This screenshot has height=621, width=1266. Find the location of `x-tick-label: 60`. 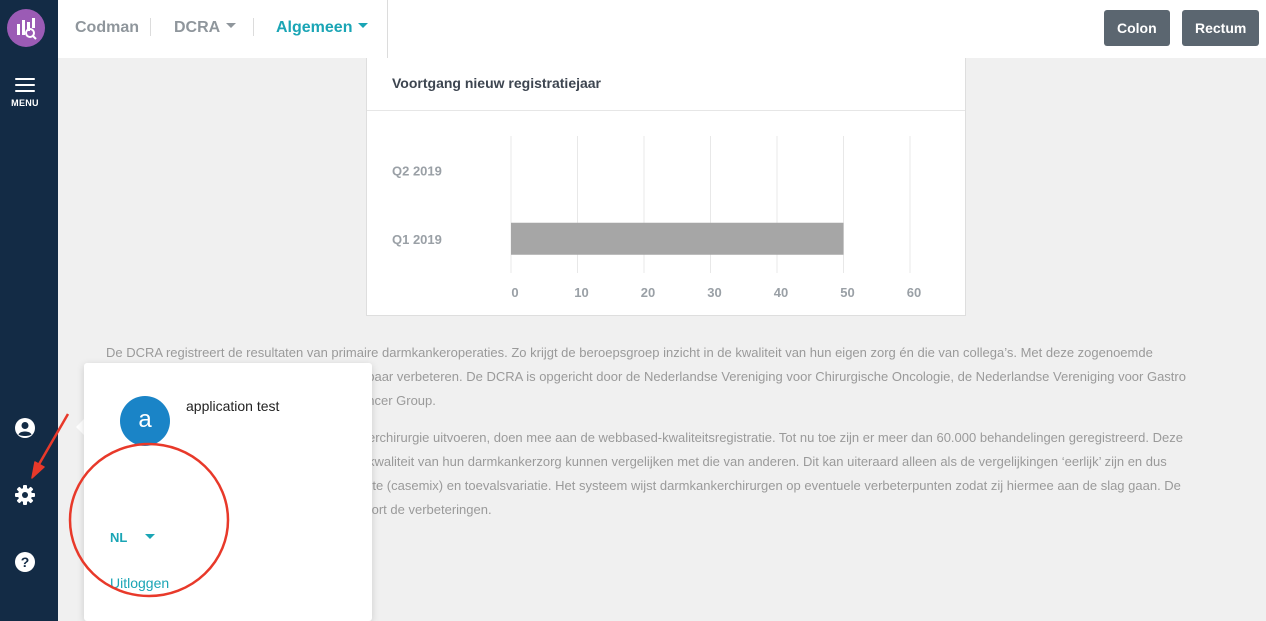

x-tick-label: 60 is located at coordinates (914, 292).